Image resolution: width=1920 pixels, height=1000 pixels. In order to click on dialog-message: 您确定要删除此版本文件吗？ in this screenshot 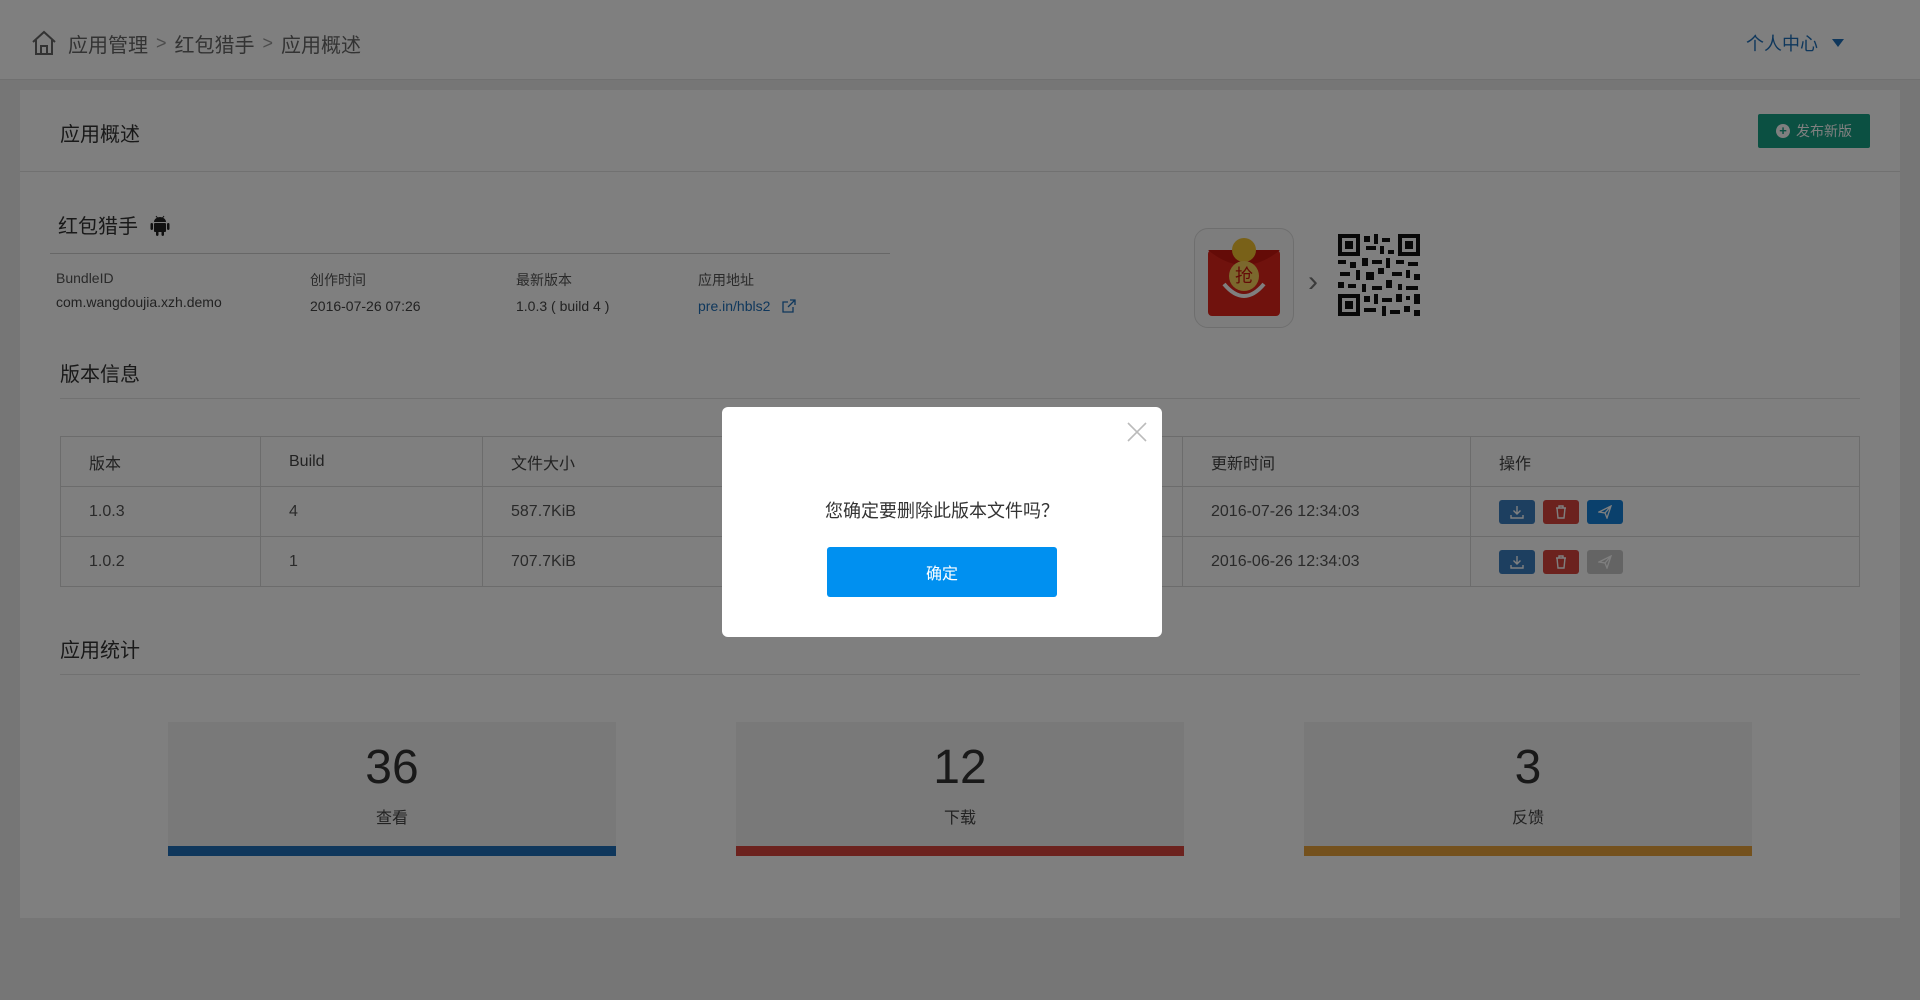, I will do `click(942, 511)`.